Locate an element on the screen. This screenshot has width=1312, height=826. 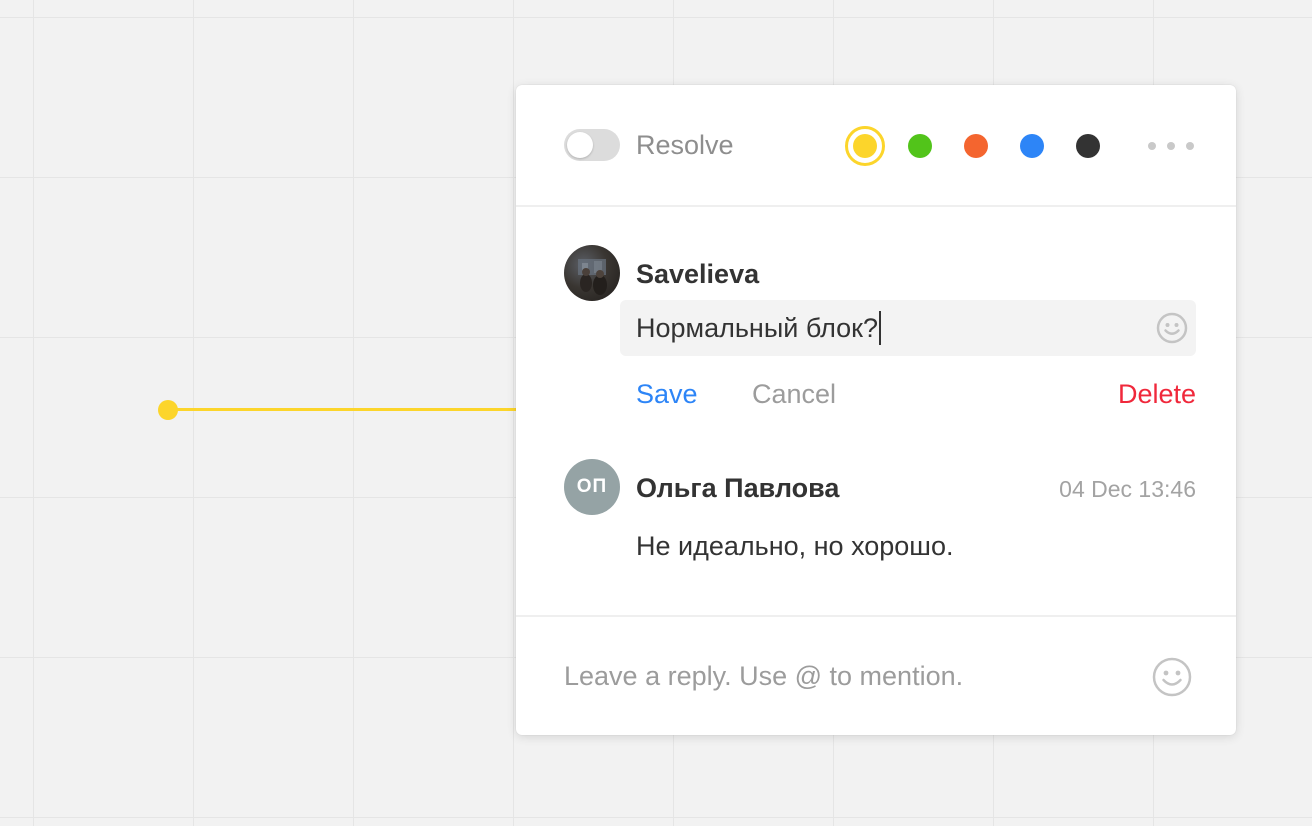
color-swatch-yellow is located at coordinates (865, 146).